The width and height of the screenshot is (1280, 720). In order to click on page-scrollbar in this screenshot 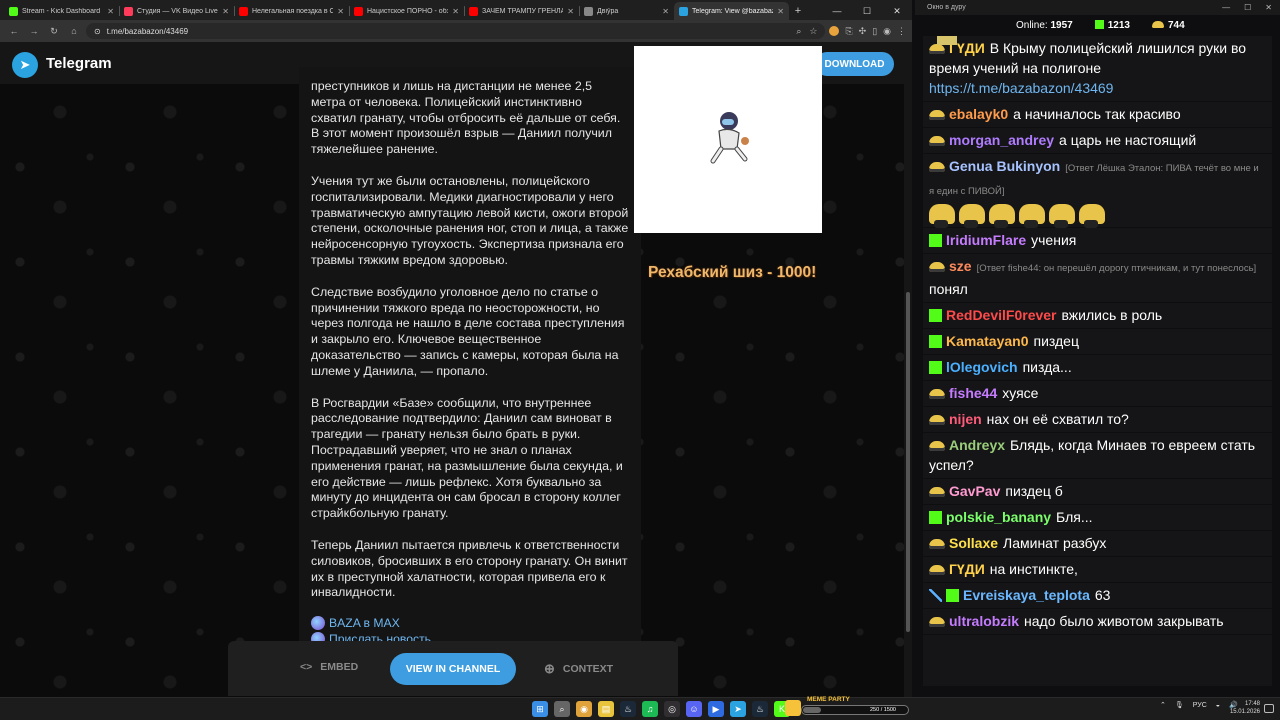, I will do `click(908, 369)`.